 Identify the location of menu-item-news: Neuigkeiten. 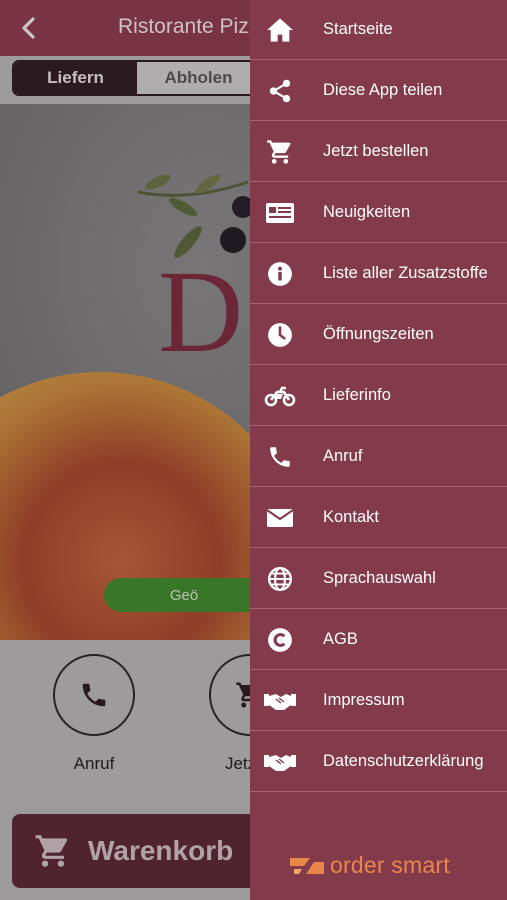
(378, 213).